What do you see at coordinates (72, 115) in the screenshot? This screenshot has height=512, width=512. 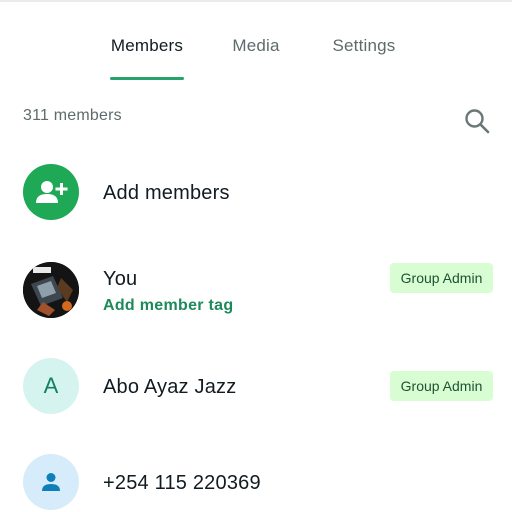 I see `members-count: 311 members` at bounding box center [72, 115].